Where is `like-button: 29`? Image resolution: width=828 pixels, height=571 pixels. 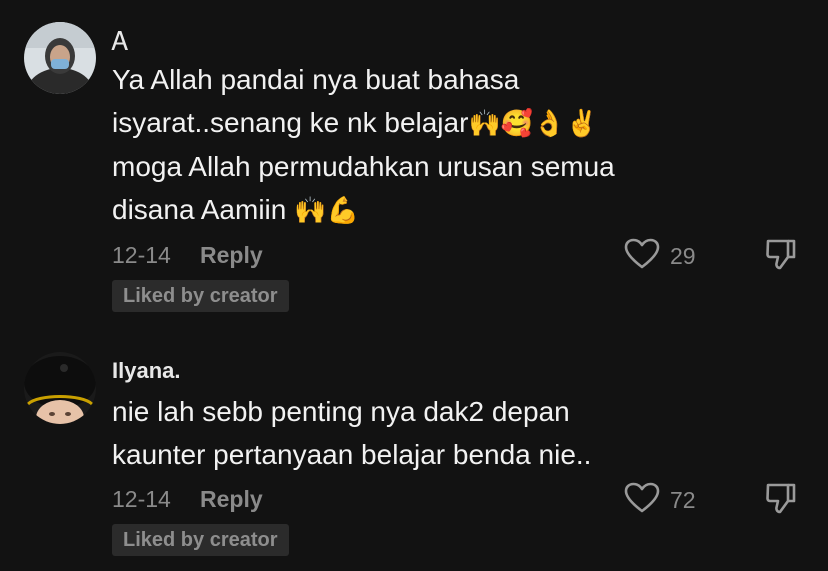 like-button: 29 is located at coordinates (660, 256).